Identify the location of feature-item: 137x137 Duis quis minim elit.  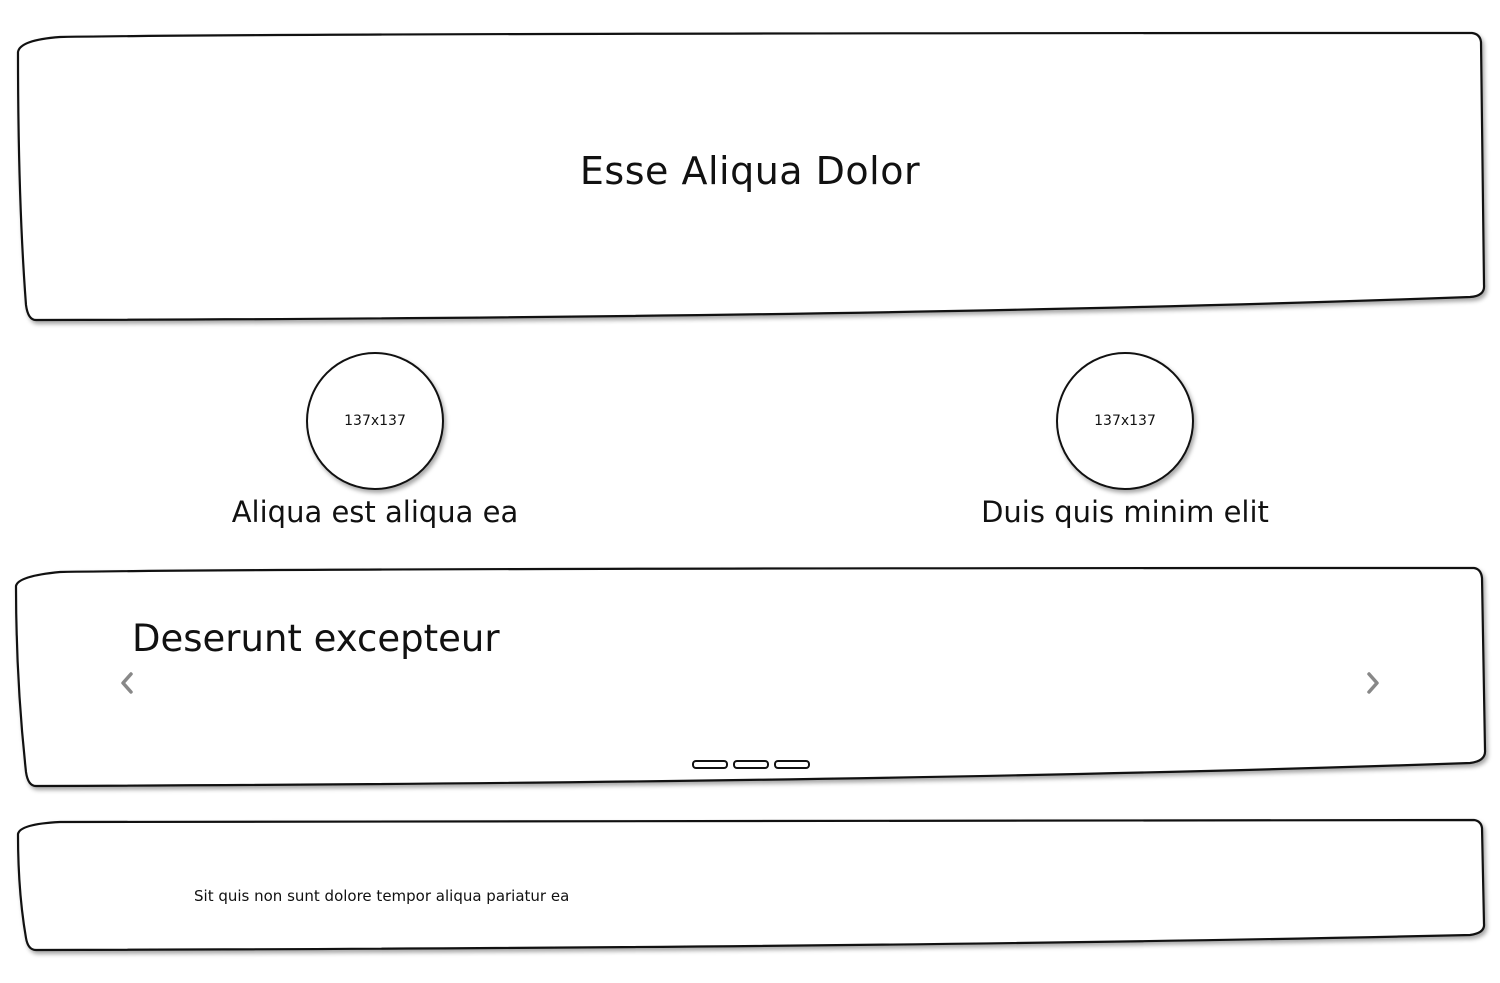
(1125, 440).